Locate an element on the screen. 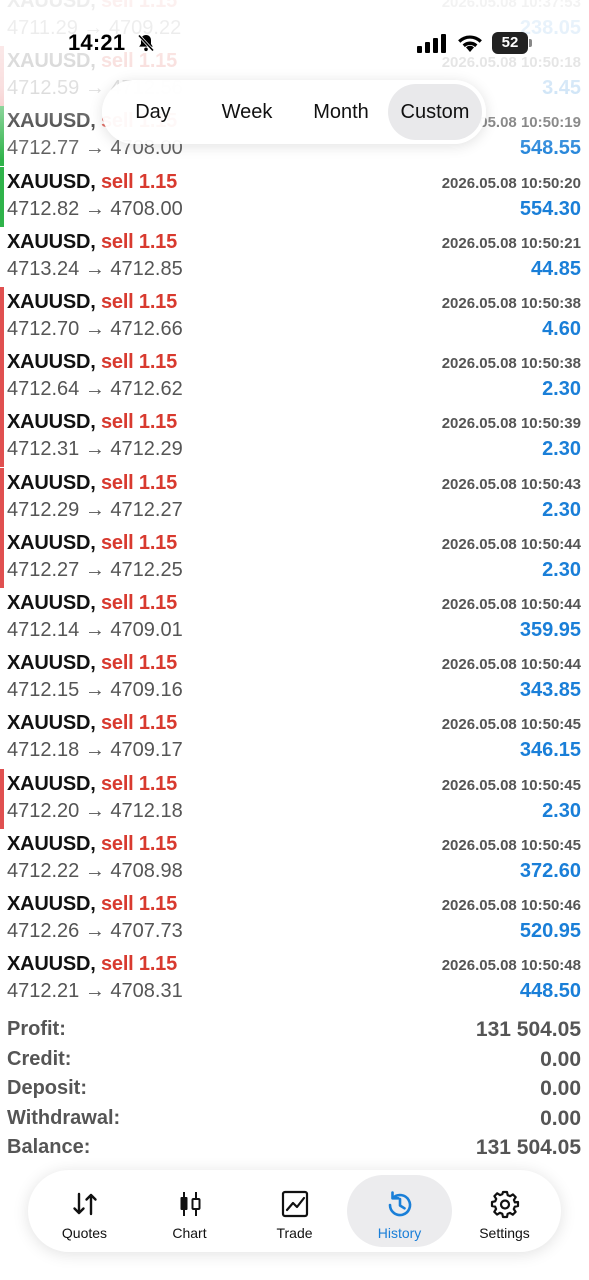  tab-chart: Chart is located at coordinates (189, 1211).